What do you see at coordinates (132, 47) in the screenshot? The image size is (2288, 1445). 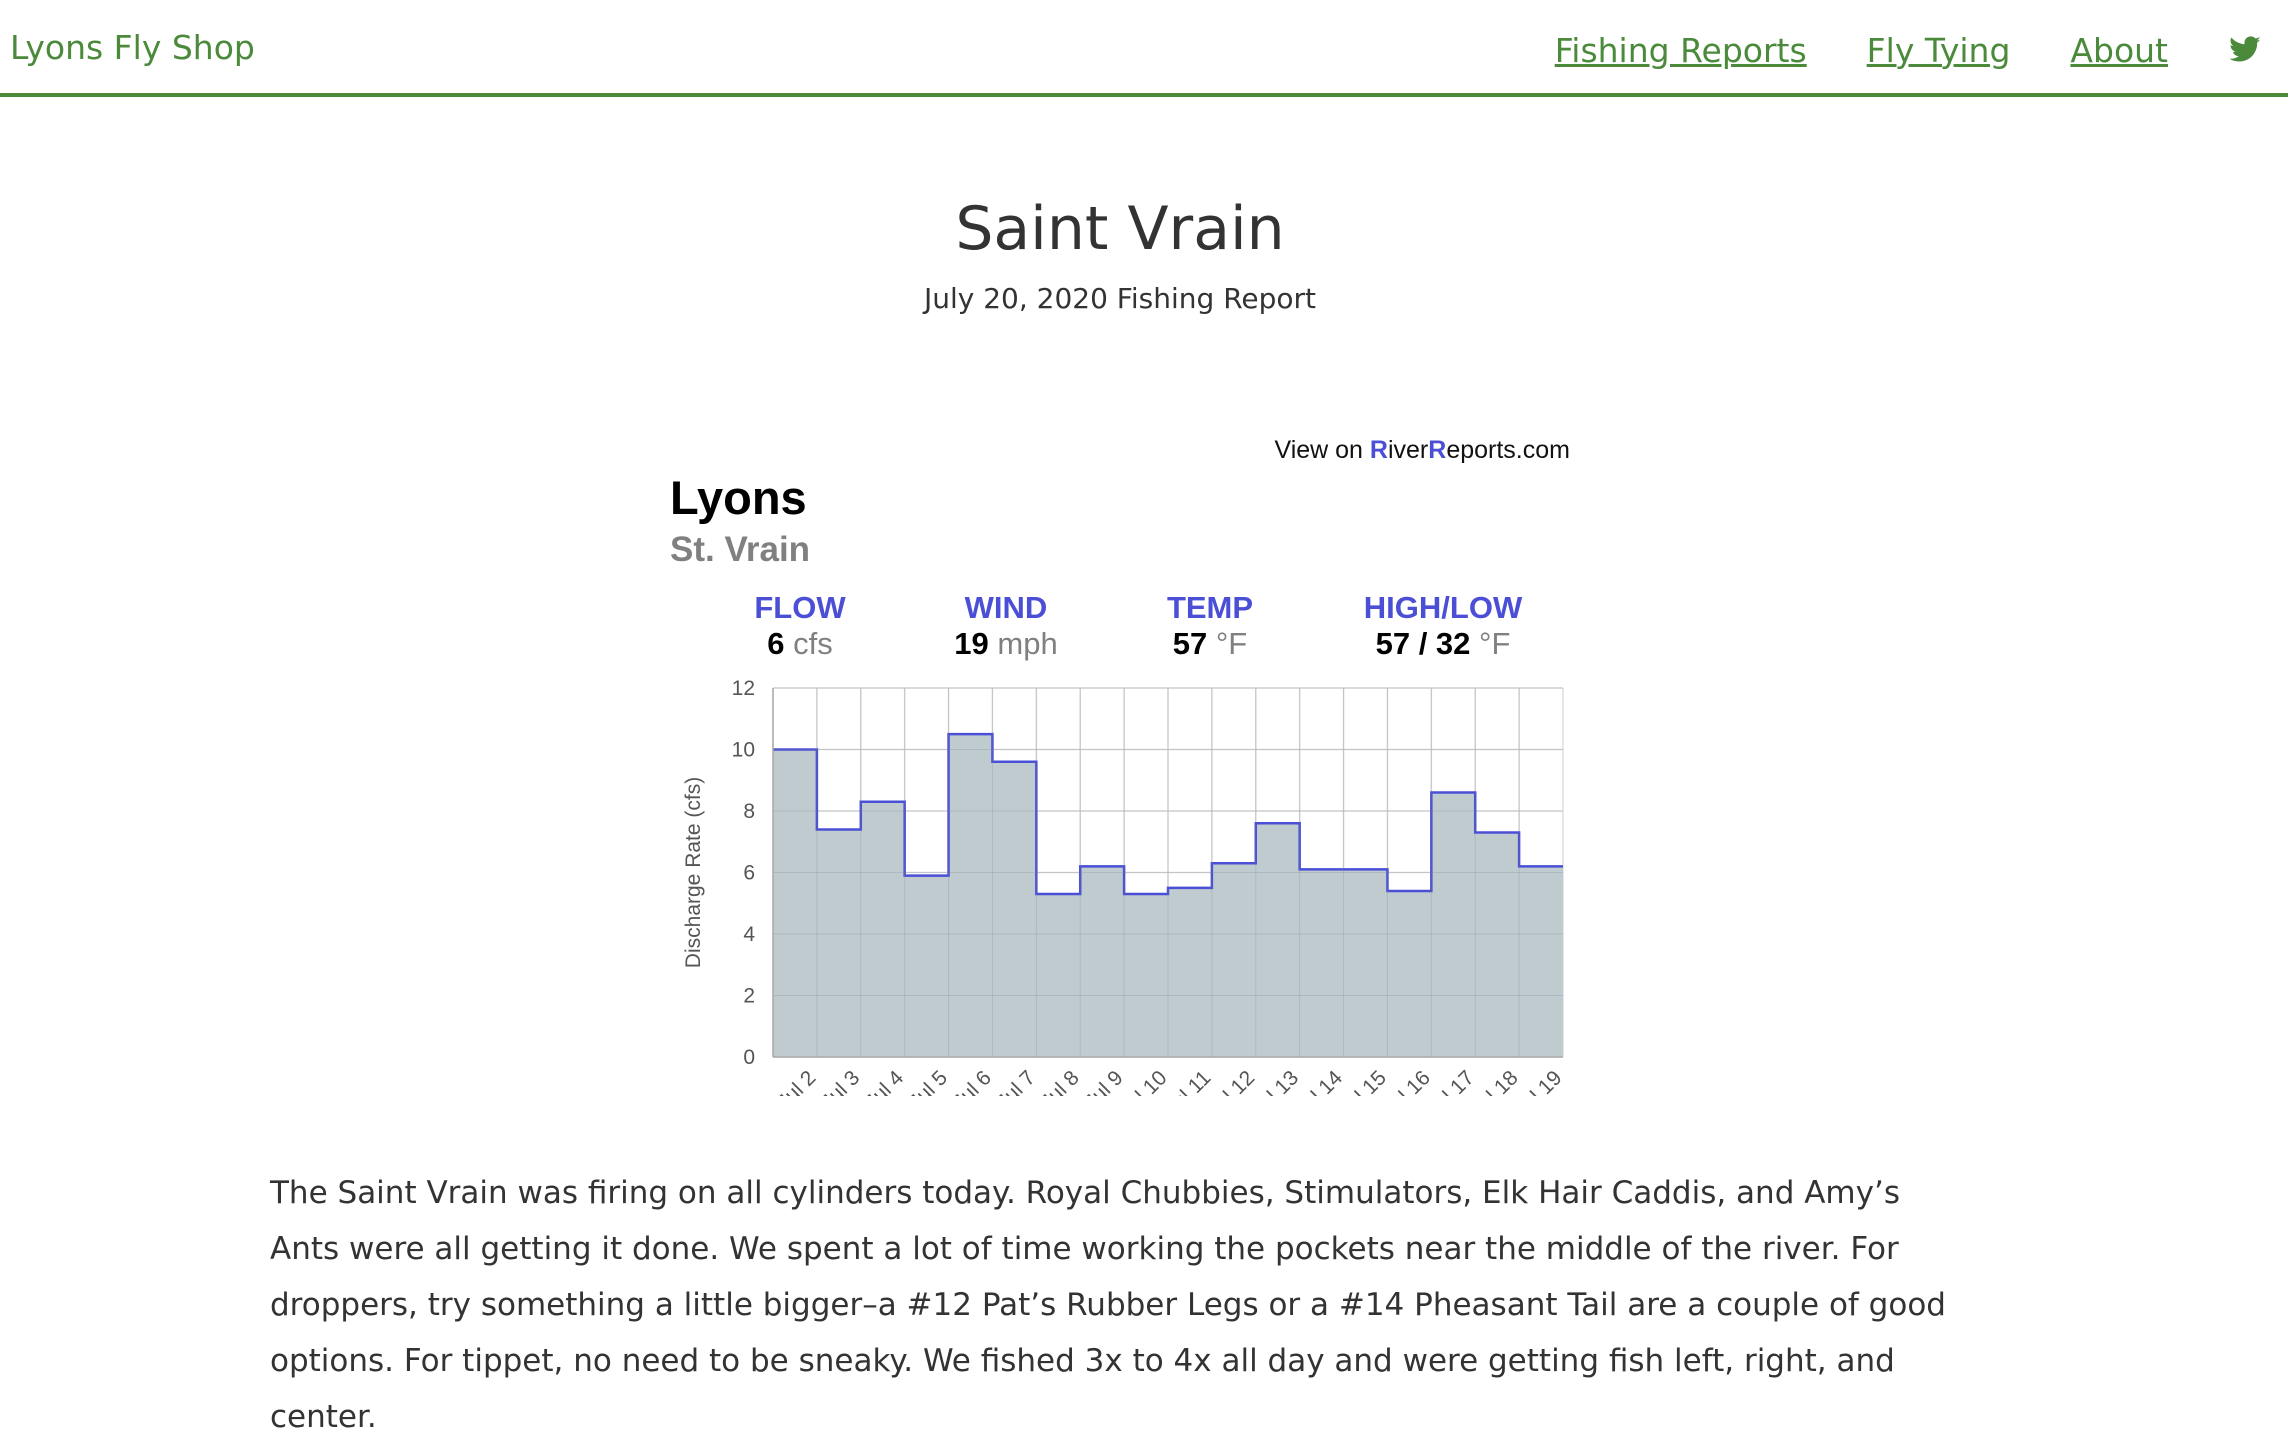 I see `brand-link: Lyons Fly Shop` at bounding box center [132, 47].